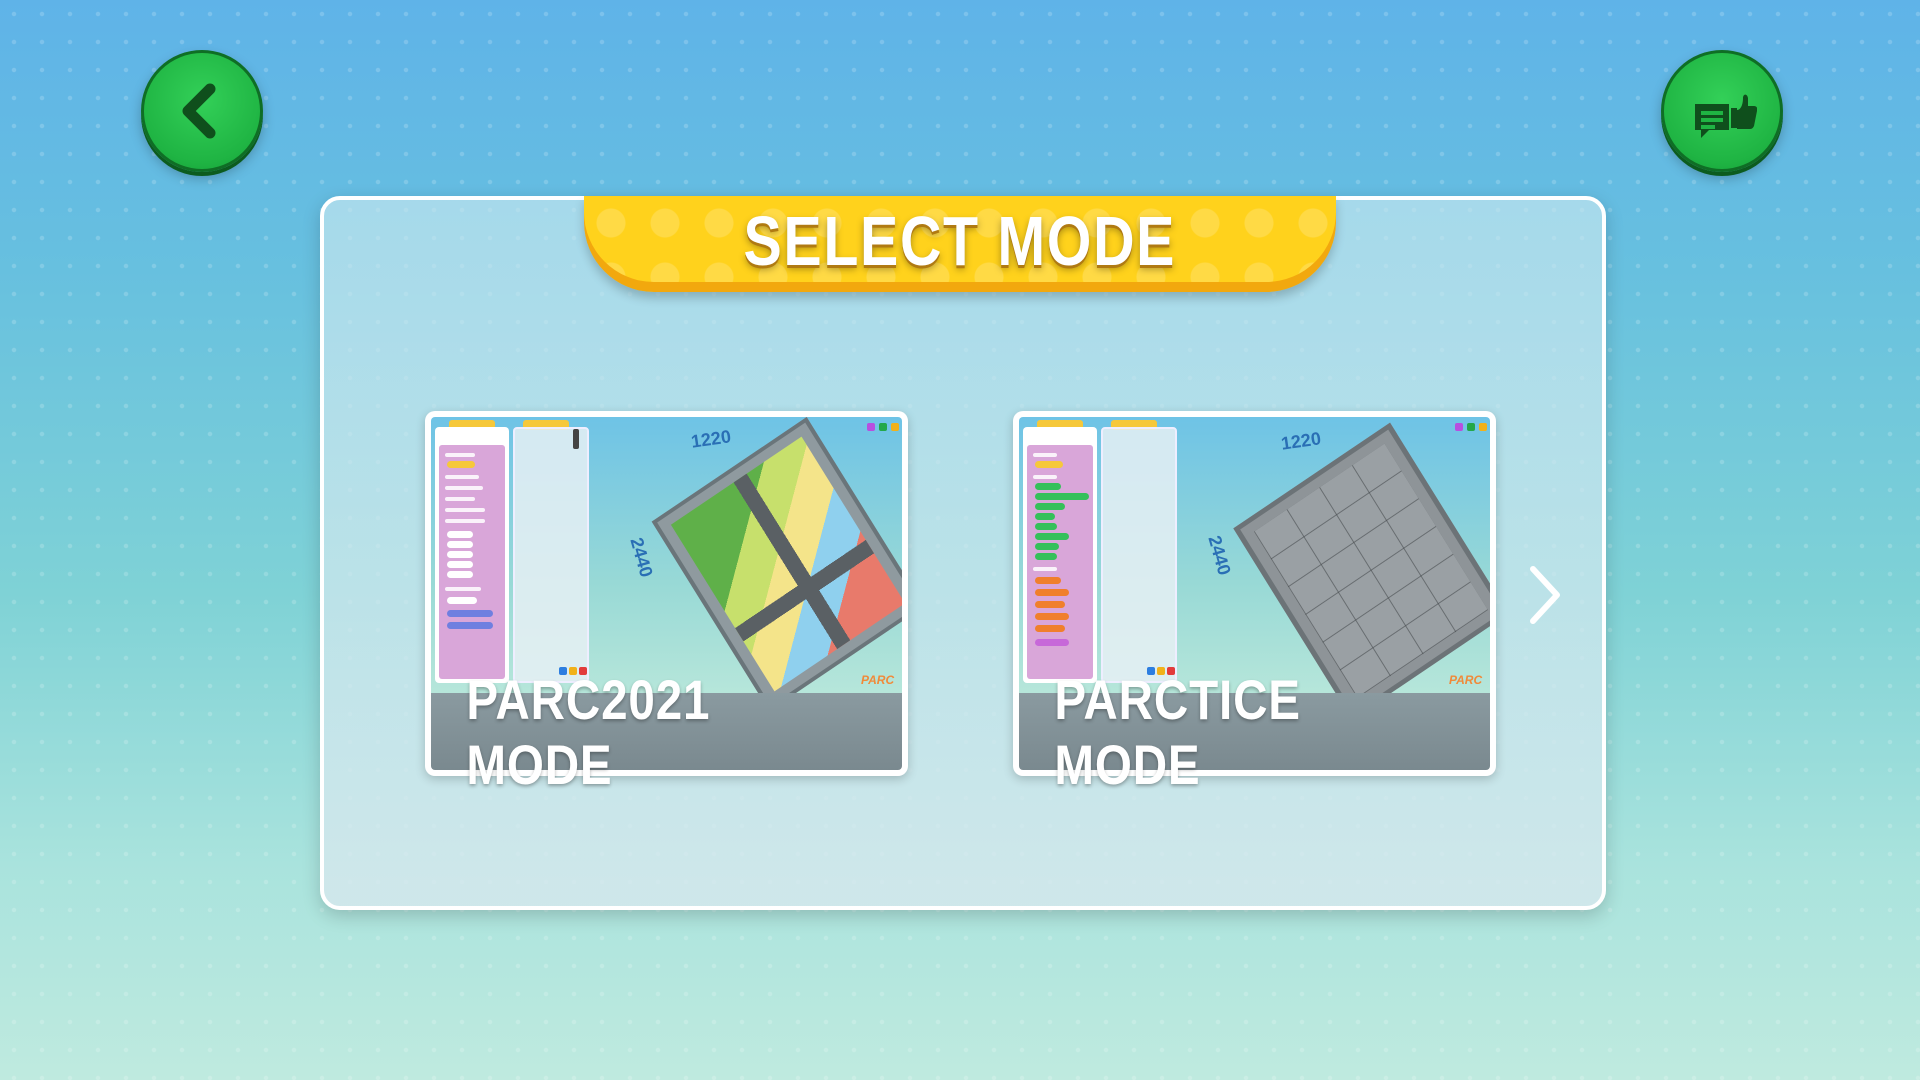 The width and height of the screenshot is (1920, 1080). I want to click on mode-card-parc2021: 1220 2440 PARC PARC2021 MODE, so click(666, 603).